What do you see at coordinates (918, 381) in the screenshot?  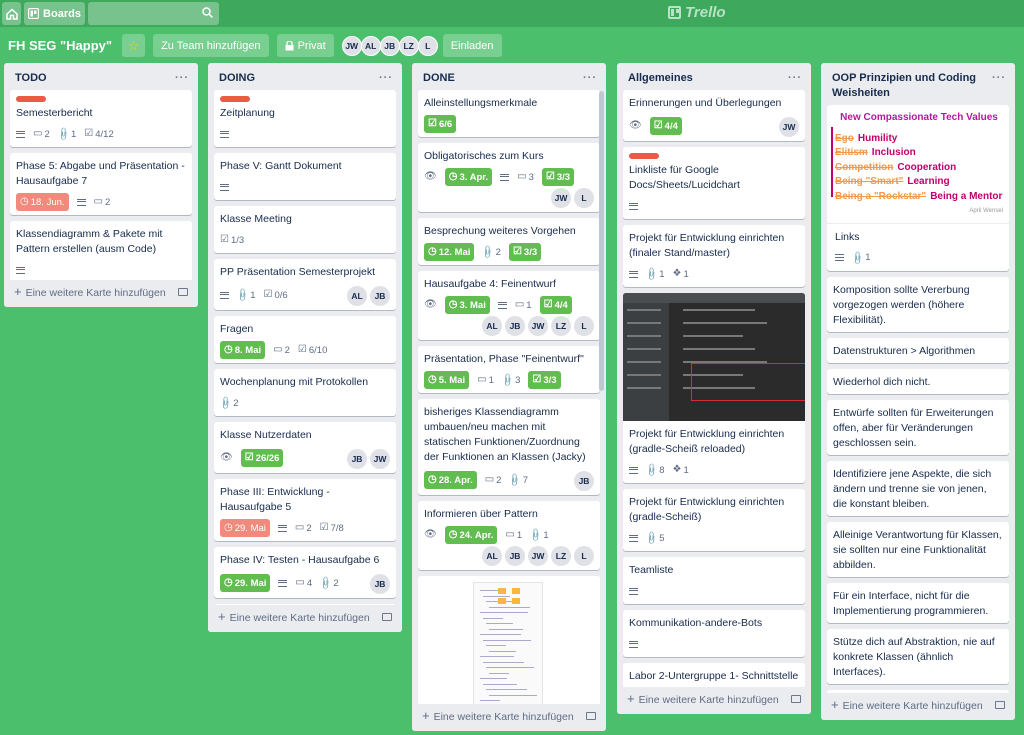 I see `card: Wiederhol dich nicht.` at bounding box center [918, 381].